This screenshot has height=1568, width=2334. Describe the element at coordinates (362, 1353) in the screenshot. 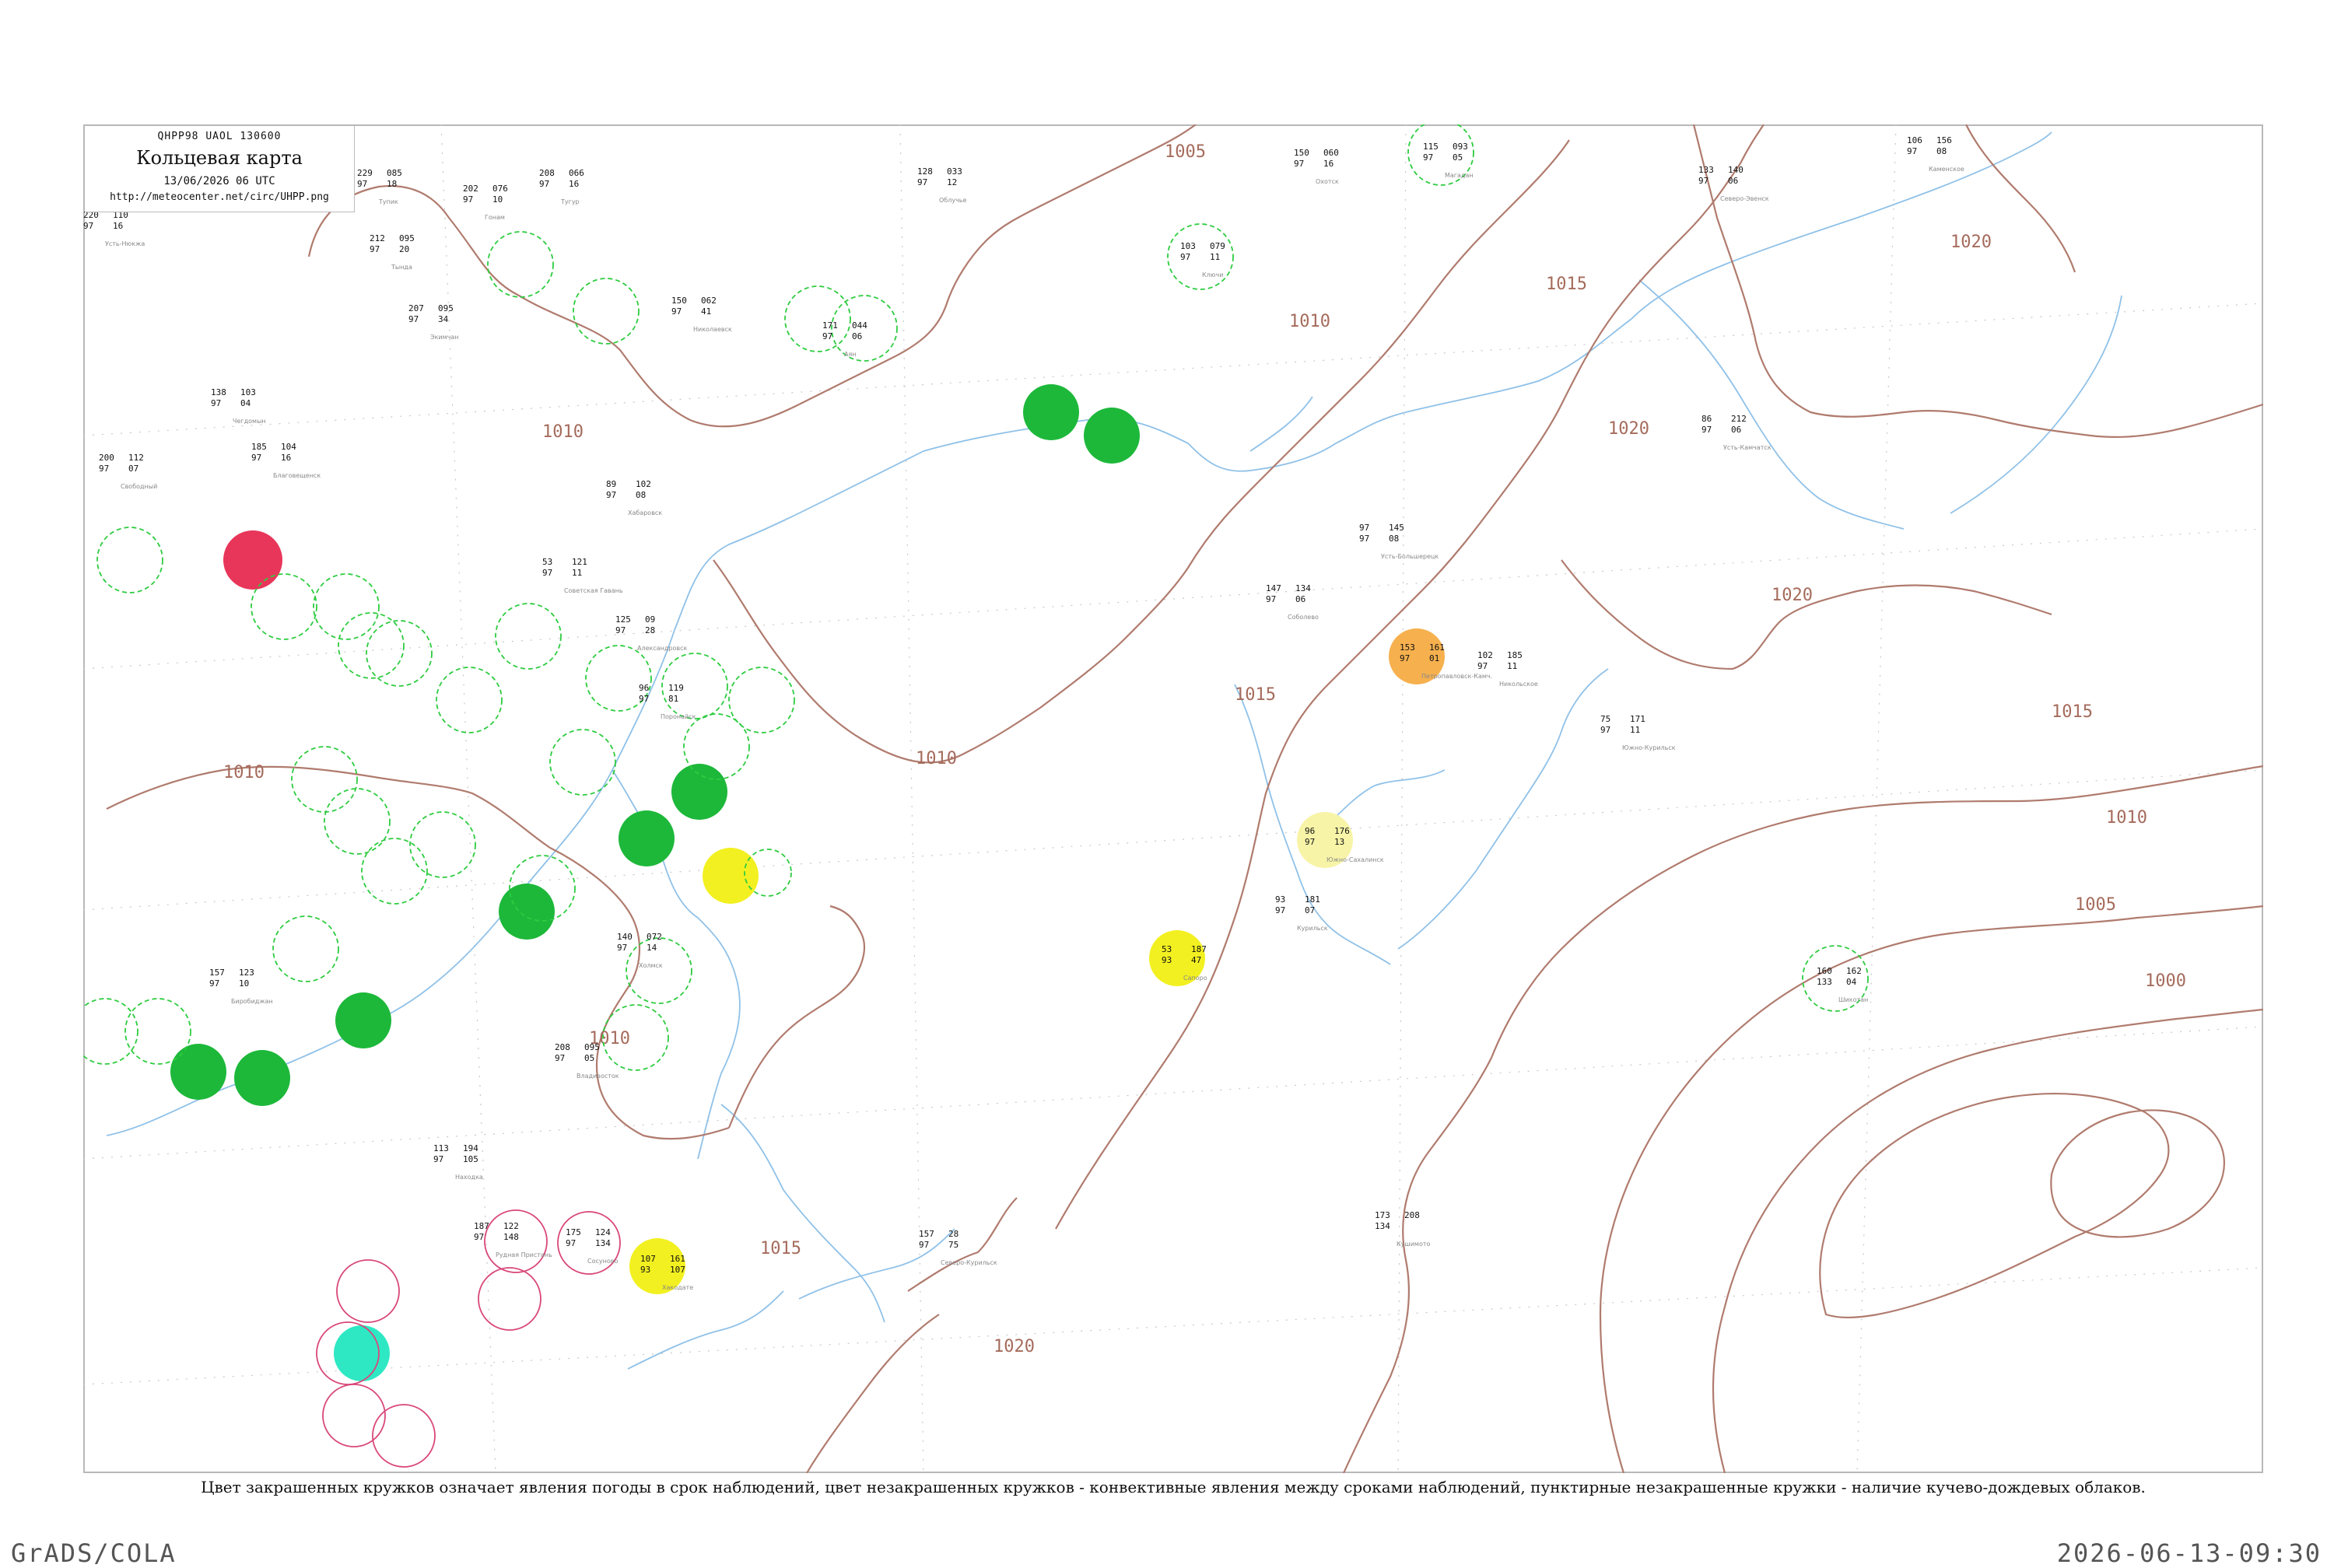

I see `weather-circle-cyan` at that location.